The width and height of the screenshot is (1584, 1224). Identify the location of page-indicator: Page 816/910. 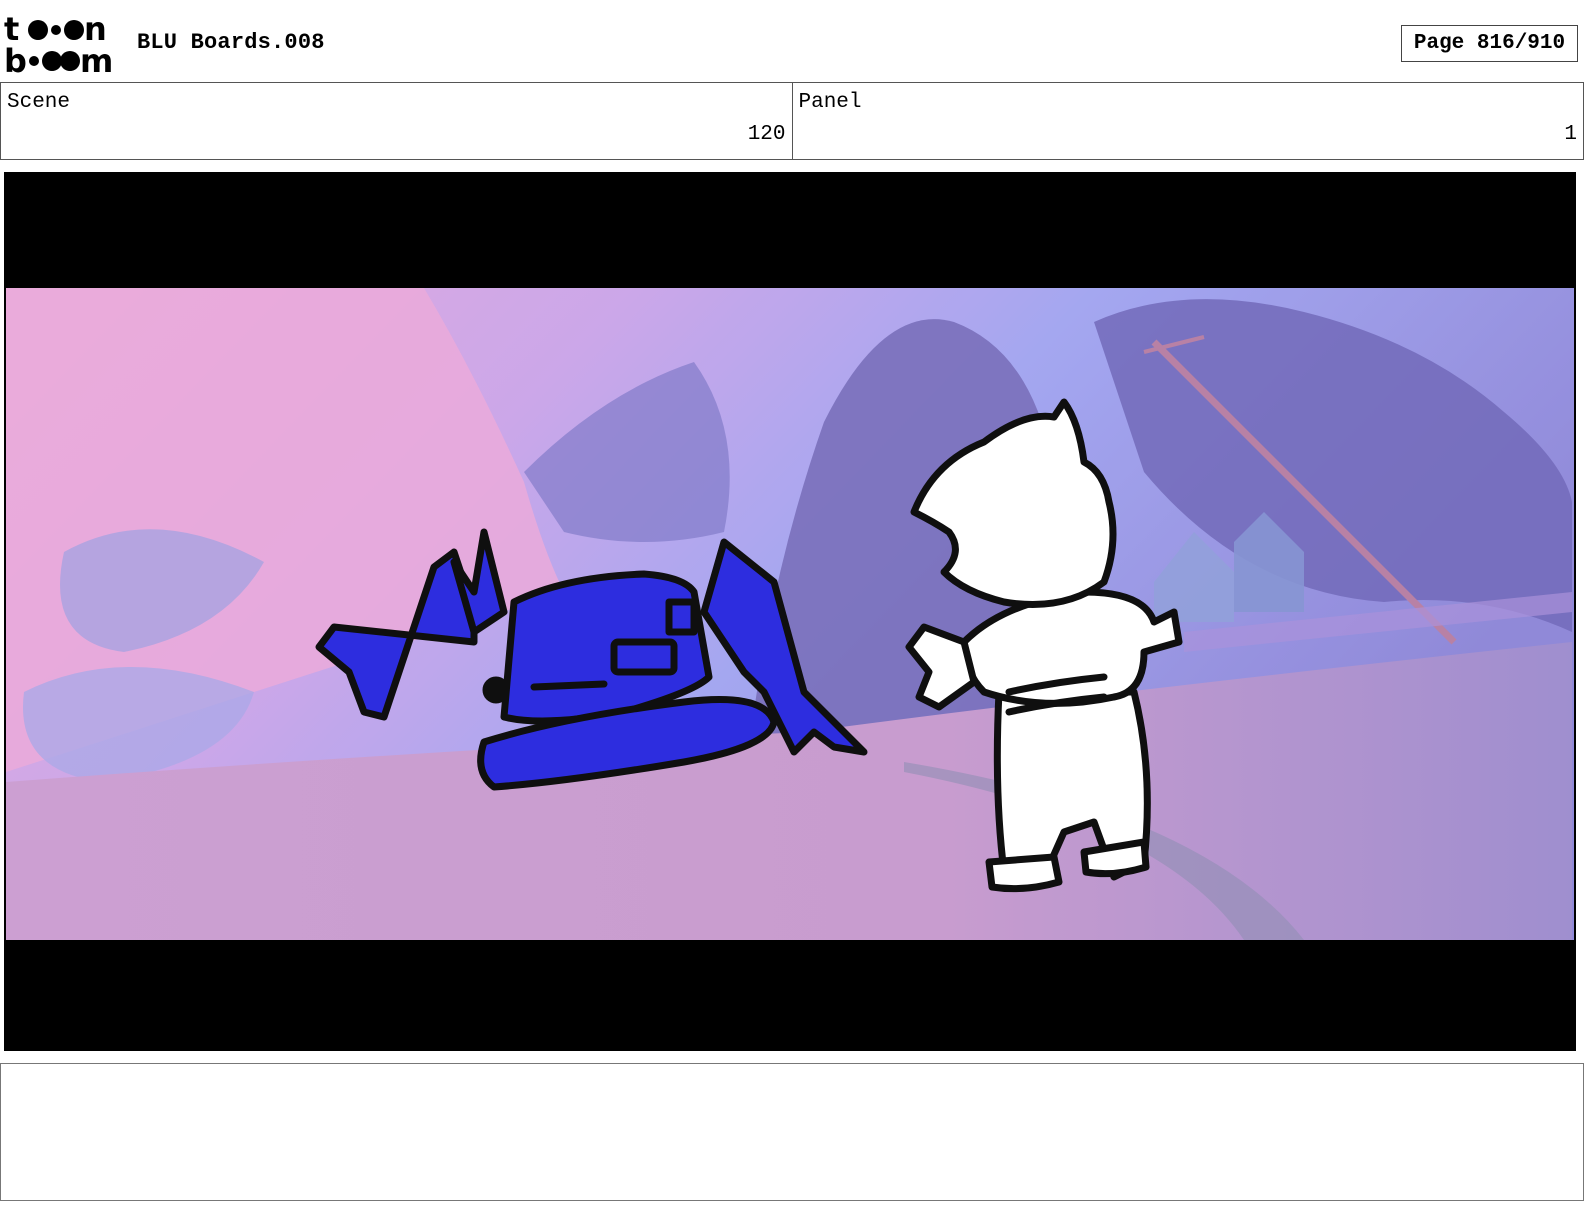
(1489, 43).